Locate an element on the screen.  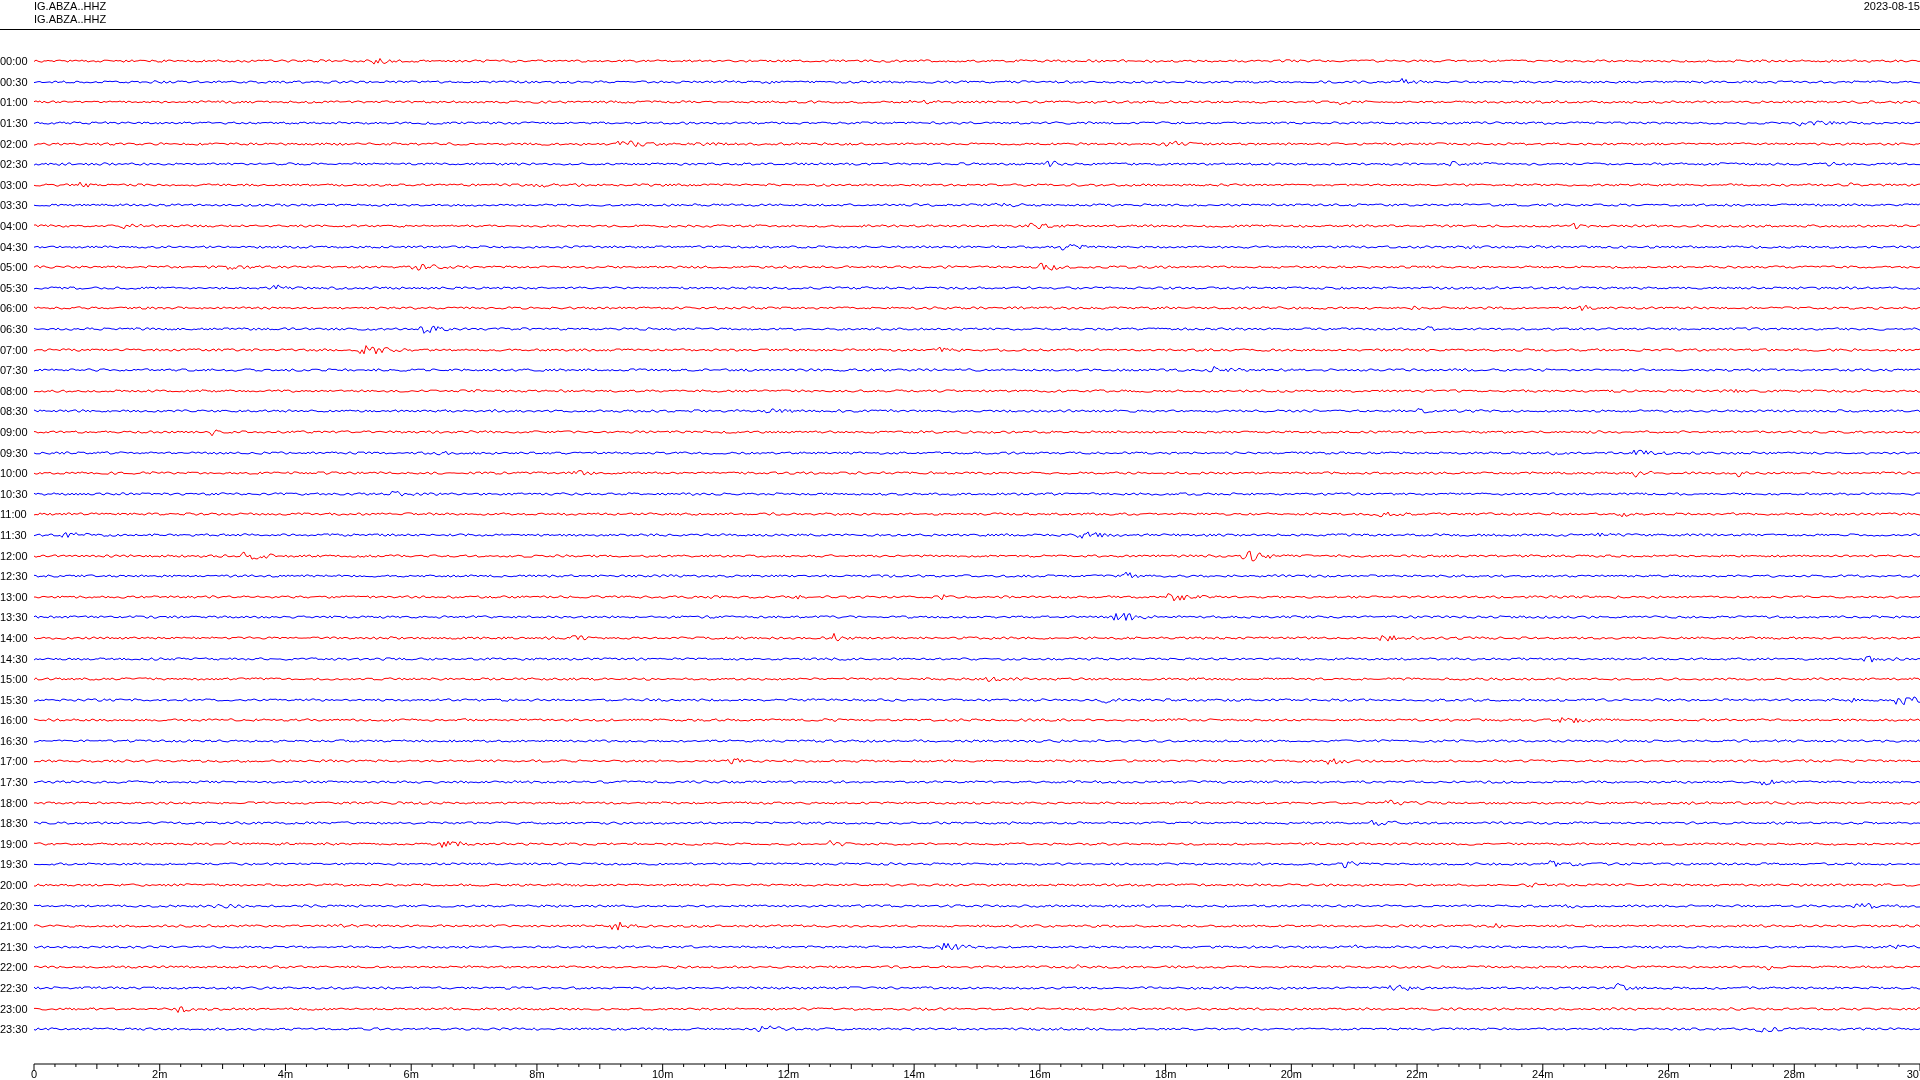
time-label: 03:30 is located at coordinates (14, 205).